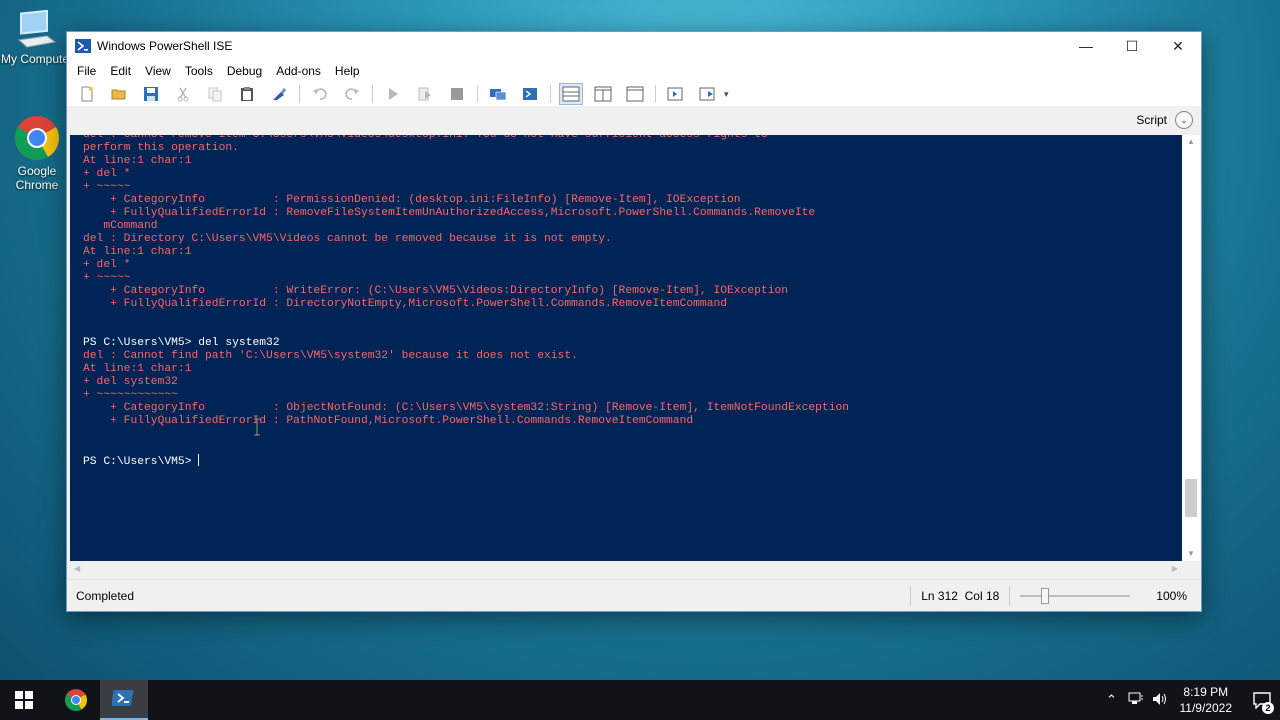 The width and height of the screenshot is (1280, 720). I want to click on save-button, so click(151, 94).